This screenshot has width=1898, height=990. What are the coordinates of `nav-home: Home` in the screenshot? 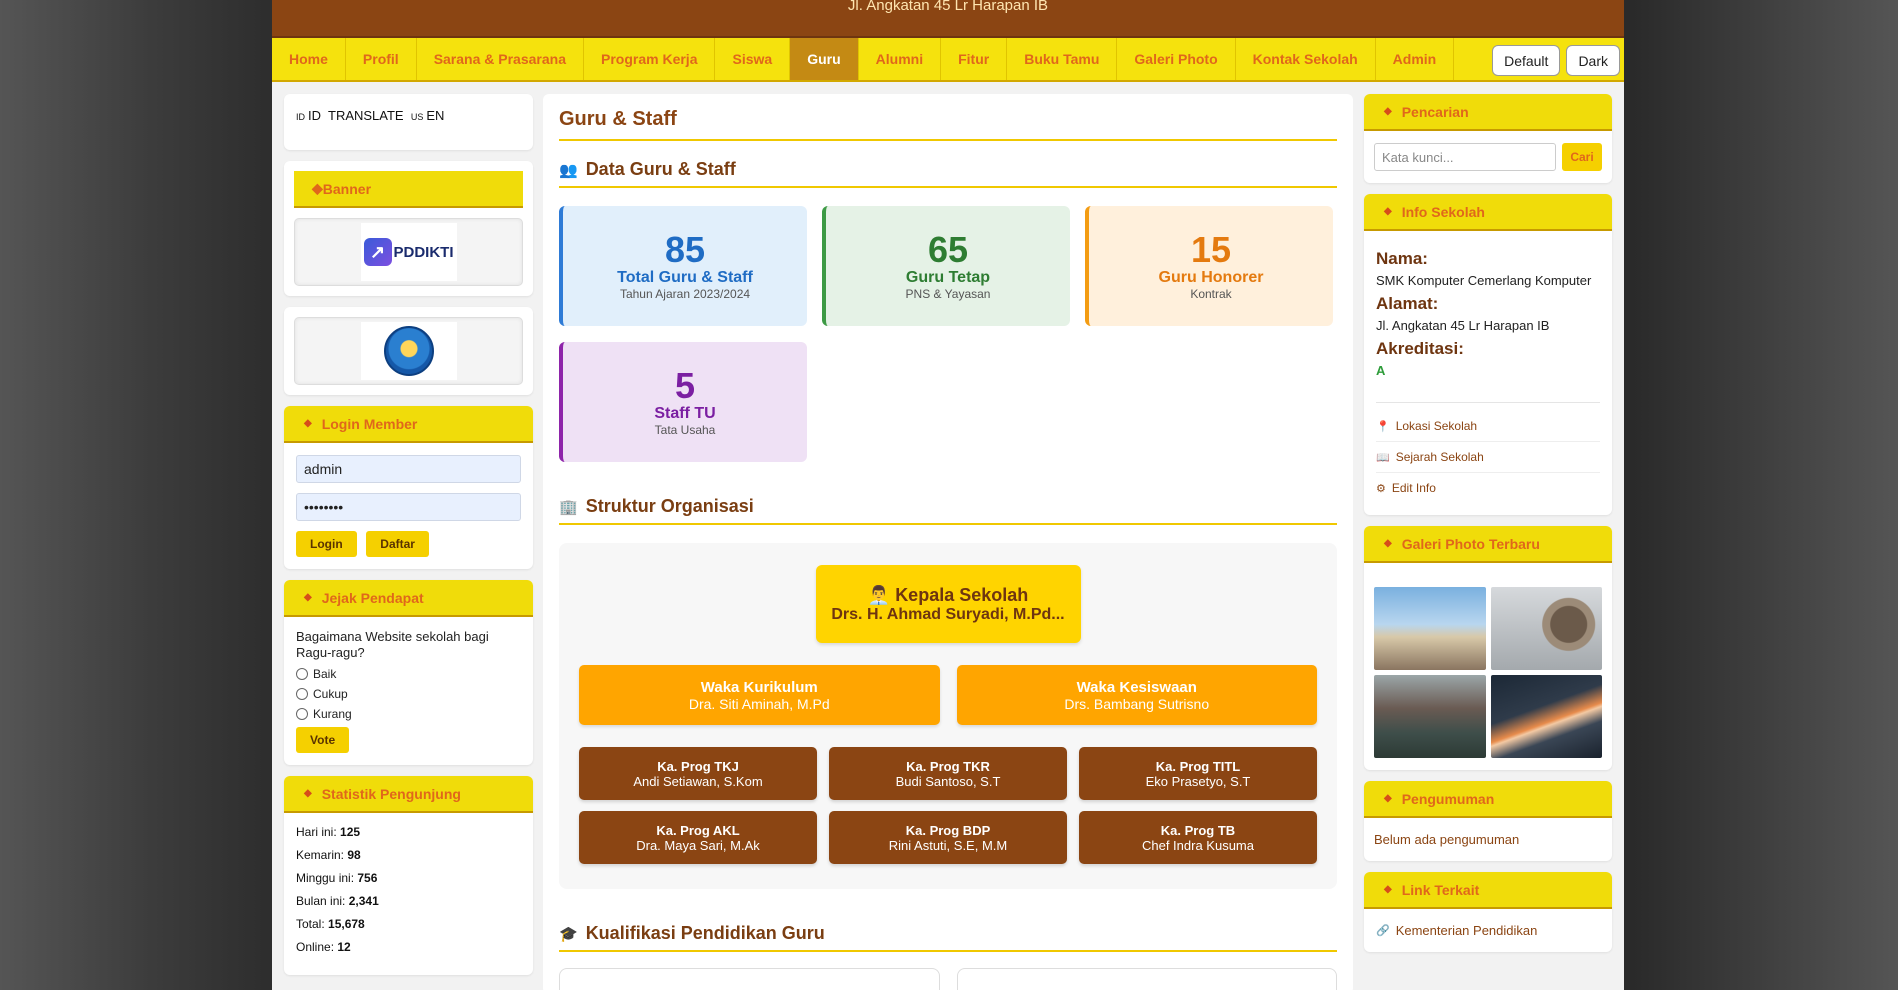 It's located at (309, 59).